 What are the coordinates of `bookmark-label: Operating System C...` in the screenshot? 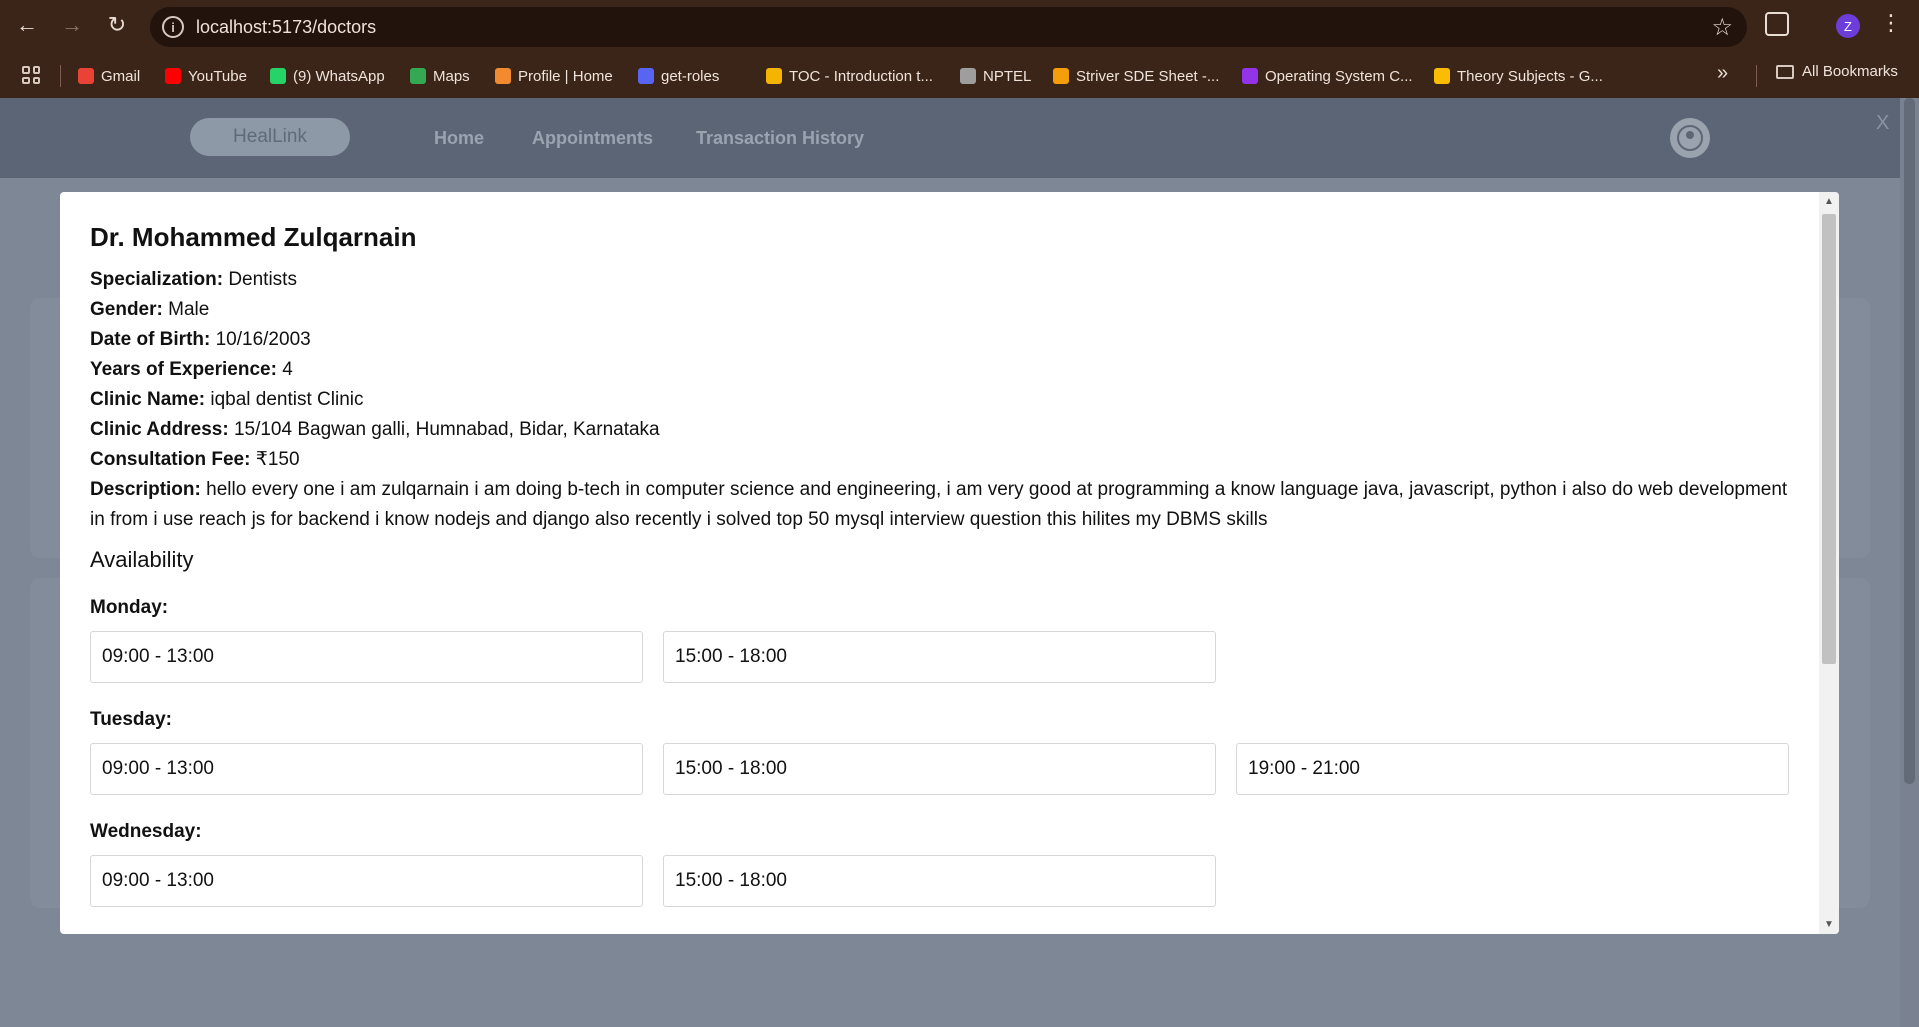 It's located at (1339, 76).